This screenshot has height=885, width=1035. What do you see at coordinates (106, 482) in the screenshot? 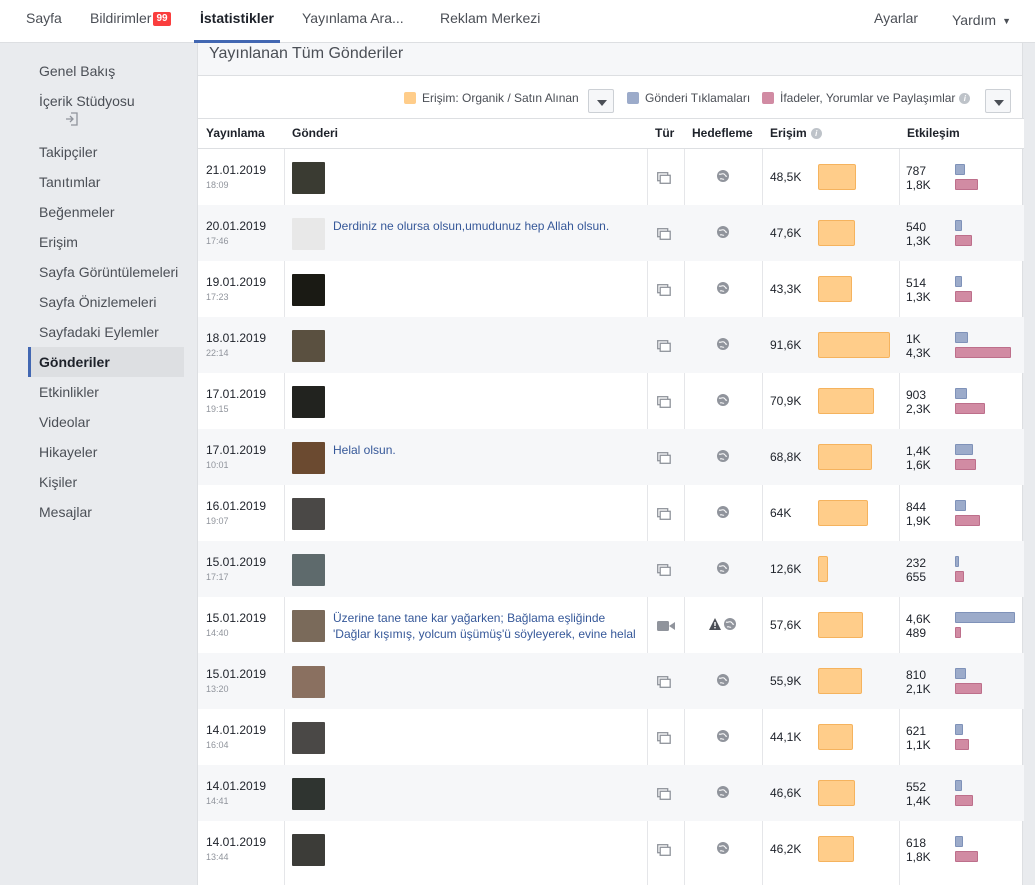
I see `sidebar-item-people: Kişiler` at bounding box center [106, 482].